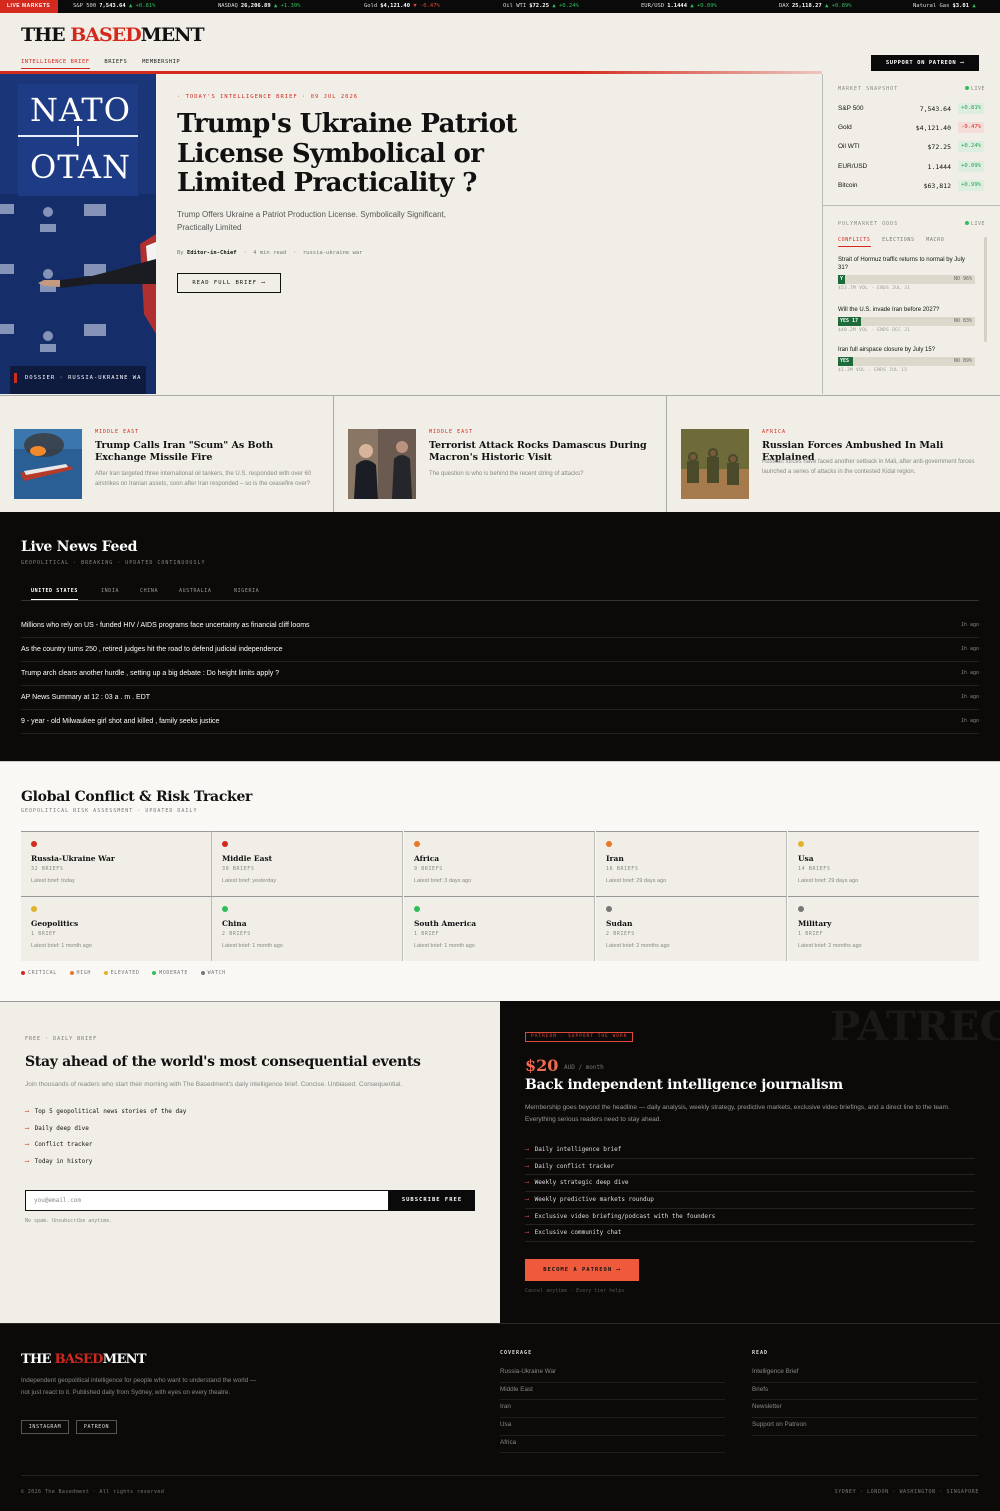  I want to click on polymarket-live-indicator: LIVE, so click(974, 224).